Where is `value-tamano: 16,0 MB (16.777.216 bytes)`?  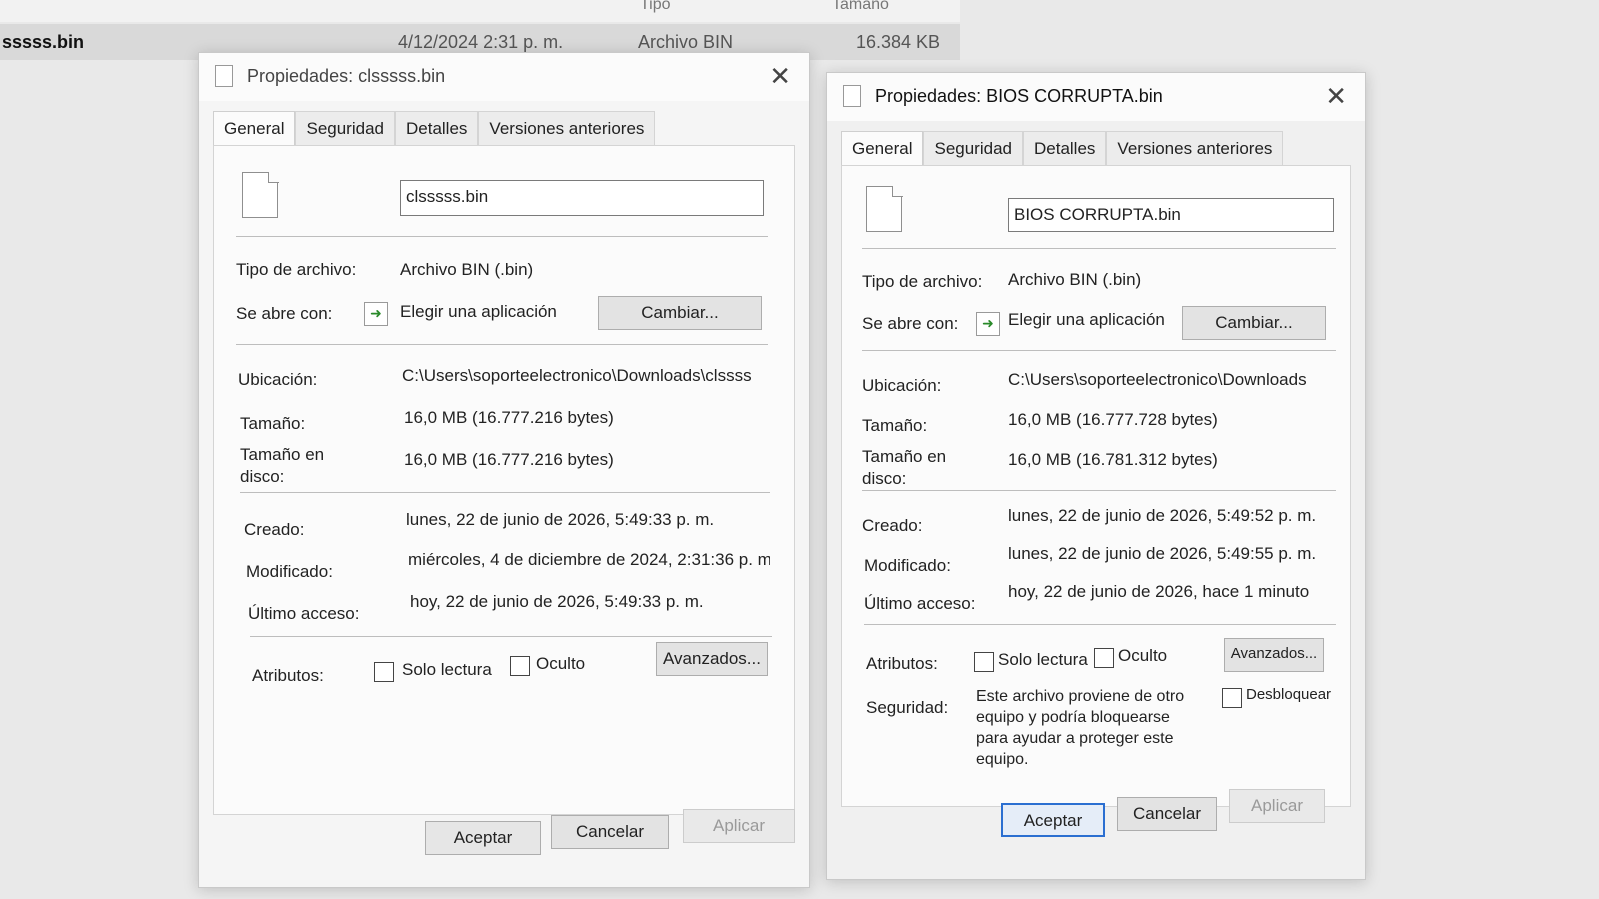
value-tamano: 16,0 MB (16.777.216 bytes) is located at coordinates (509, 417).